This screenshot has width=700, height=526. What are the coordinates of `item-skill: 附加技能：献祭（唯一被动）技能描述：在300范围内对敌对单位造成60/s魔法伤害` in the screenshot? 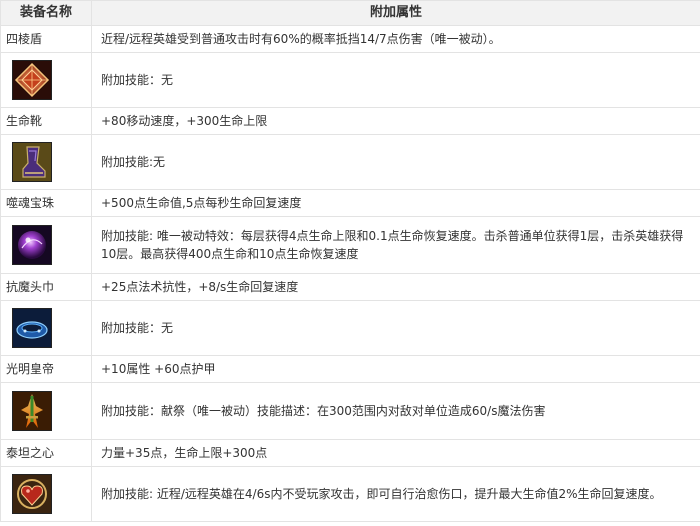 It's located at (395, 411).